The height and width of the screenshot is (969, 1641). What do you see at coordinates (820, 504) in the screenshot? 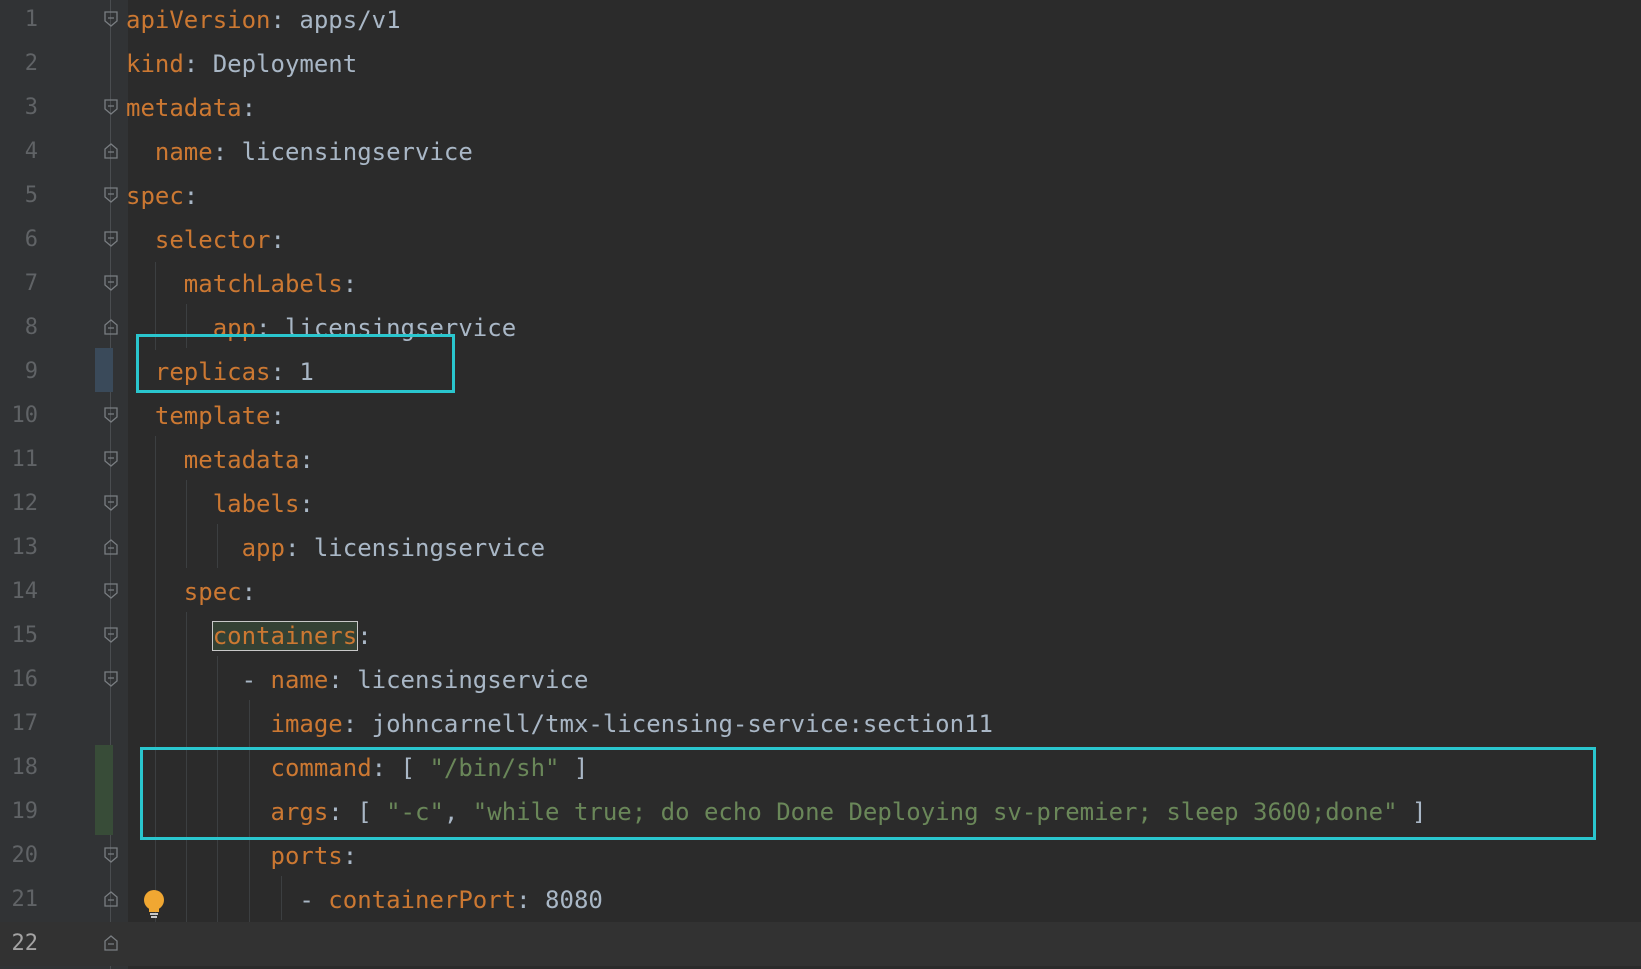
I see `code-line: 12 labels:` at bounding box center [820, 504].